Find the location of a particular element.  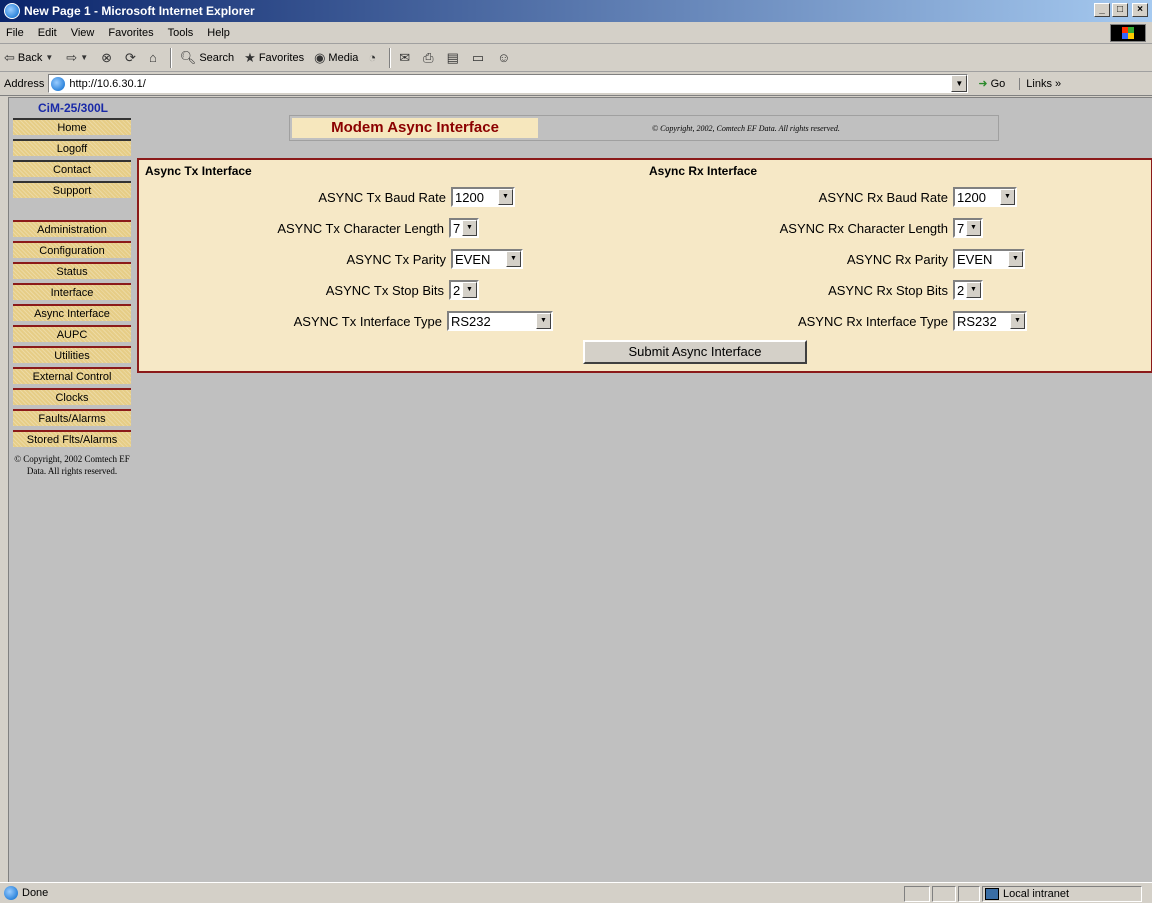

tx-stop-select: 2 ▼ is located at coordinates (464, 290).